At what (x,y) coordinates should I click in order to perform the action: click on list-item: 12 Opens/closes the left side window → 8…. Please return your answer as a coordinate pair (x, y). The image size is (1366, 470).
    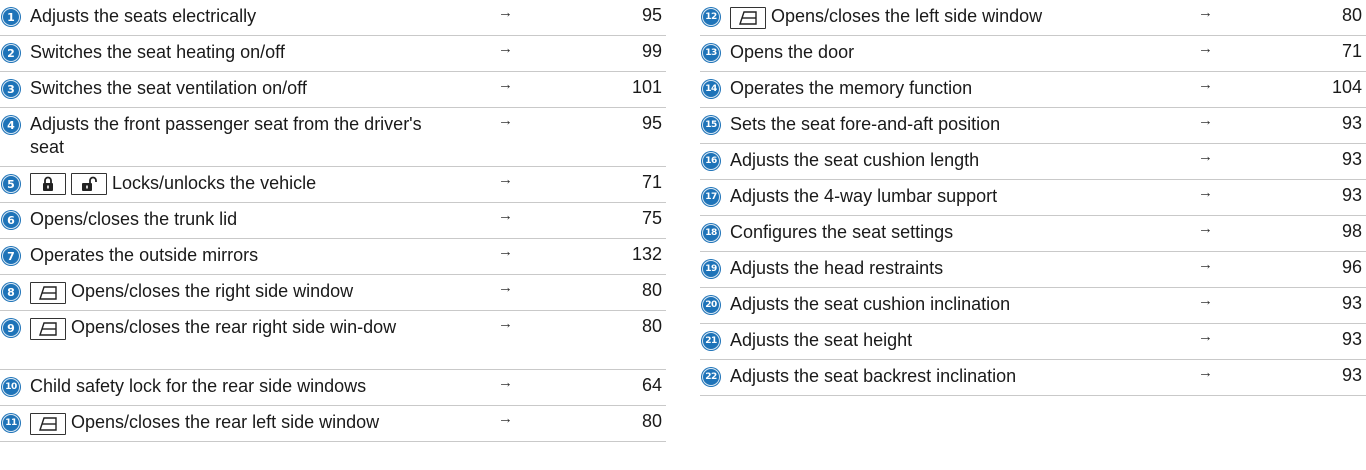
    Looking at the image, I should click on (1033, 18).